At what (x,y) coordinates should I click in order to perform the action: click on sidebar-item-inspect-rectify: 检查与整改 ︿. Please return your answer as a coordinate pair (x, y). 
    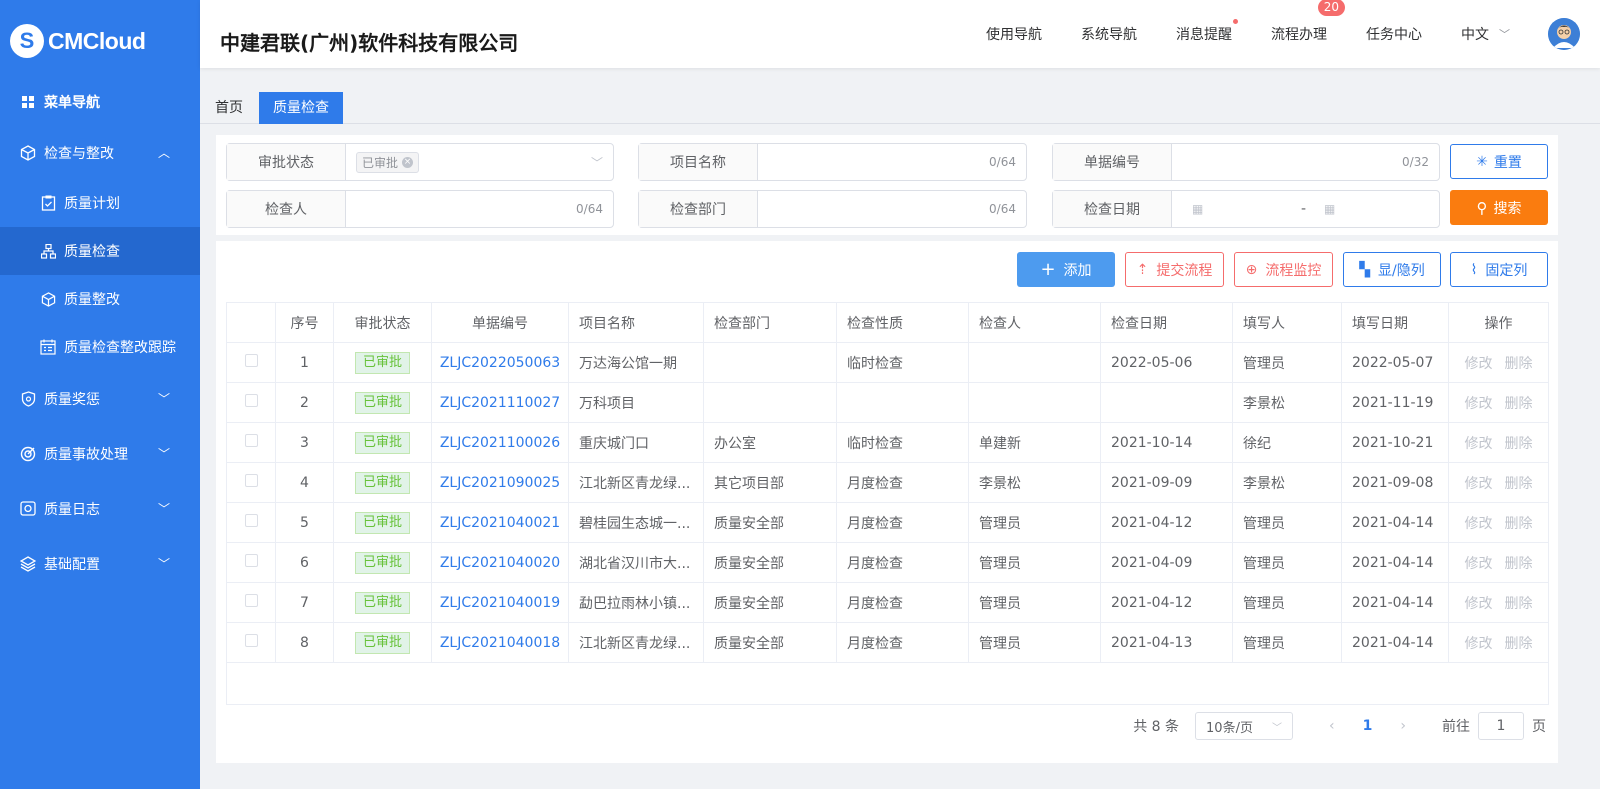
    Looking at the image, I should click on (100, 152).